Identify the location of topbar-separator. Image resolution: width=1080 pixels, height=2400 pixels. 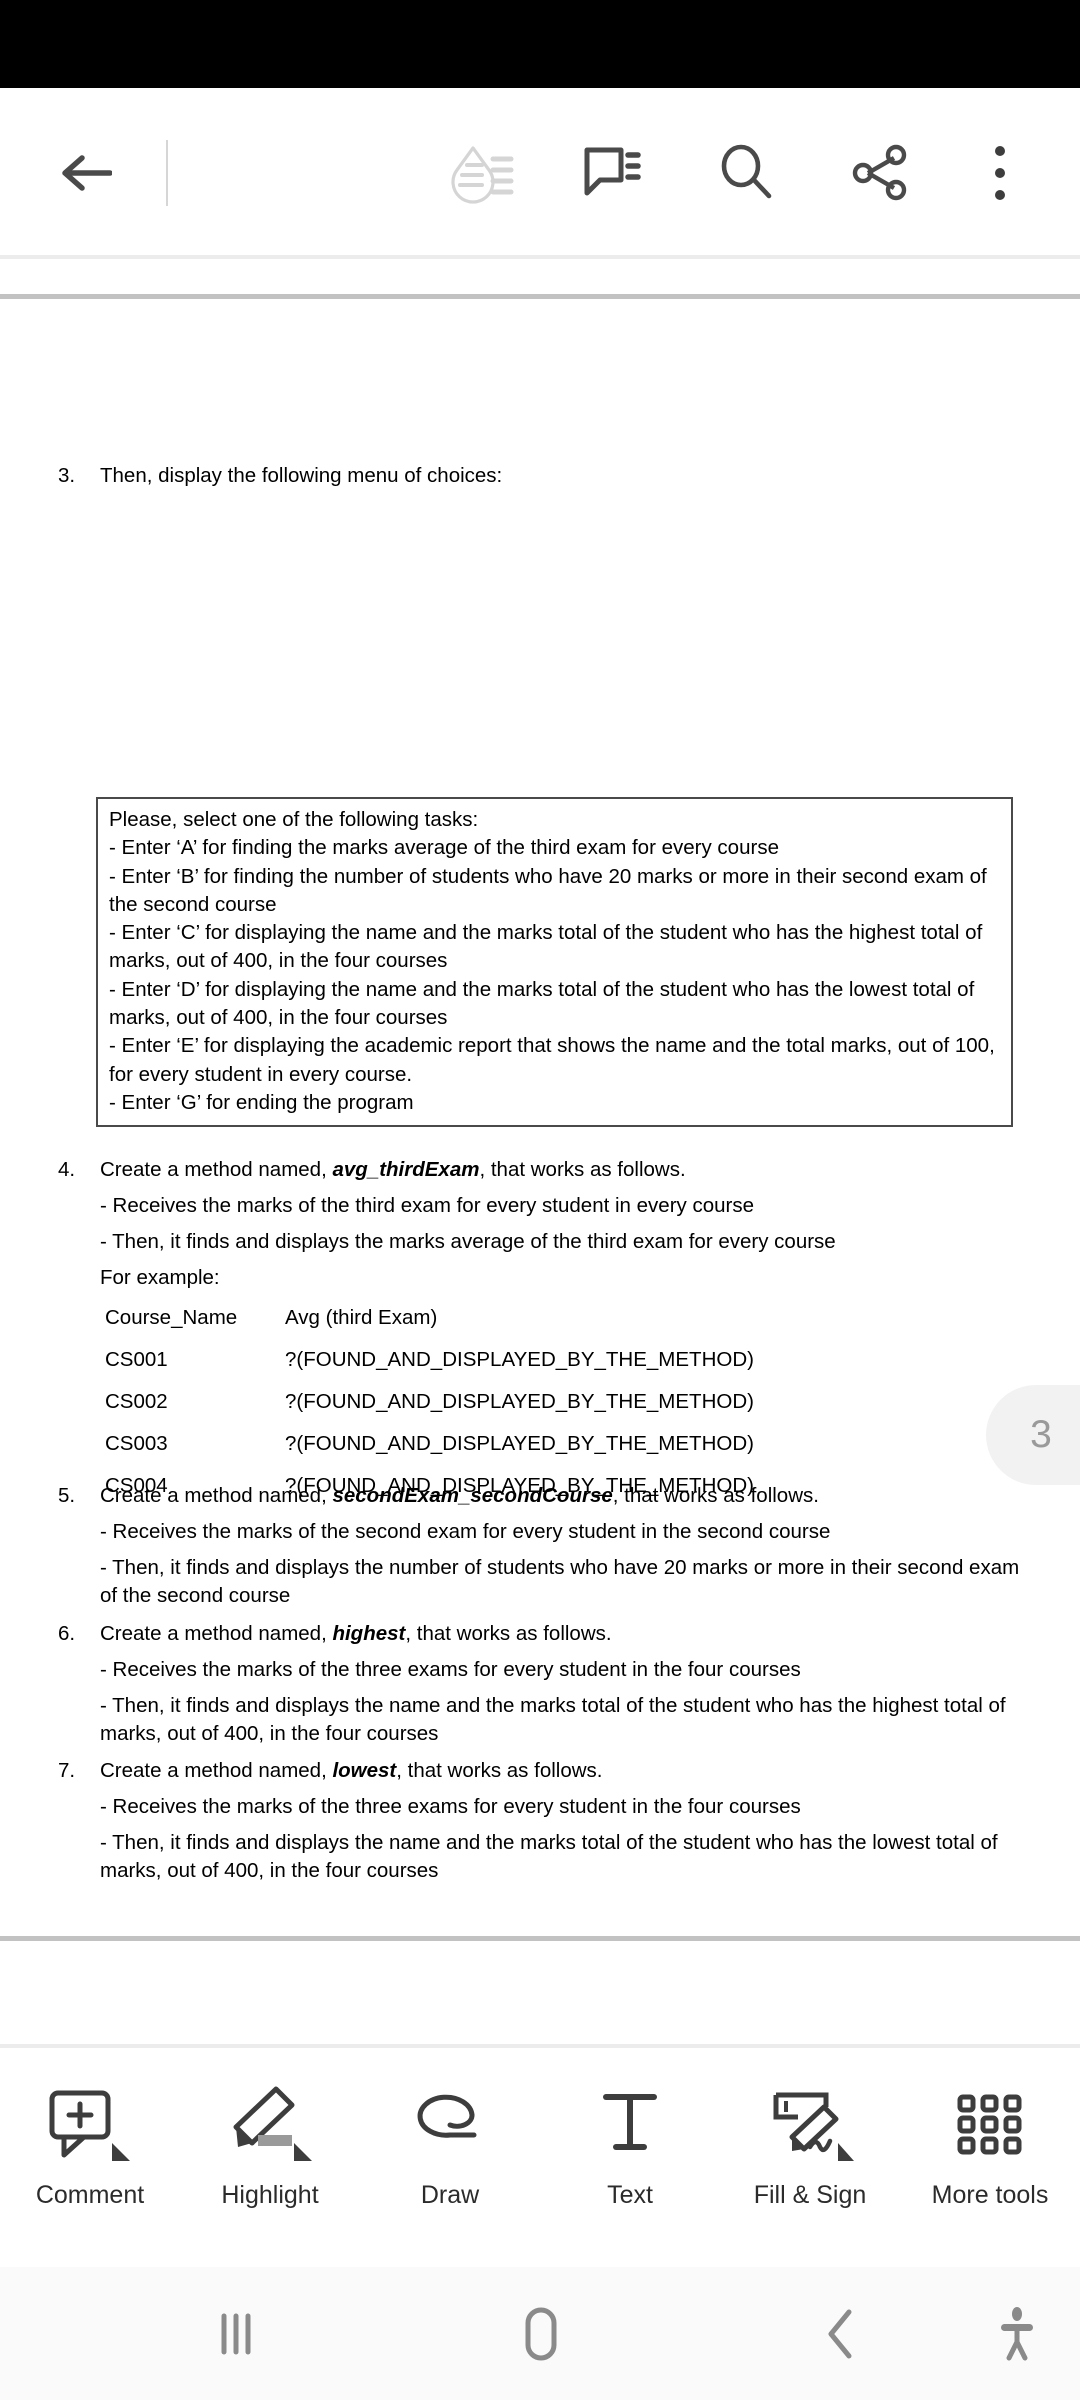
(540, 257).